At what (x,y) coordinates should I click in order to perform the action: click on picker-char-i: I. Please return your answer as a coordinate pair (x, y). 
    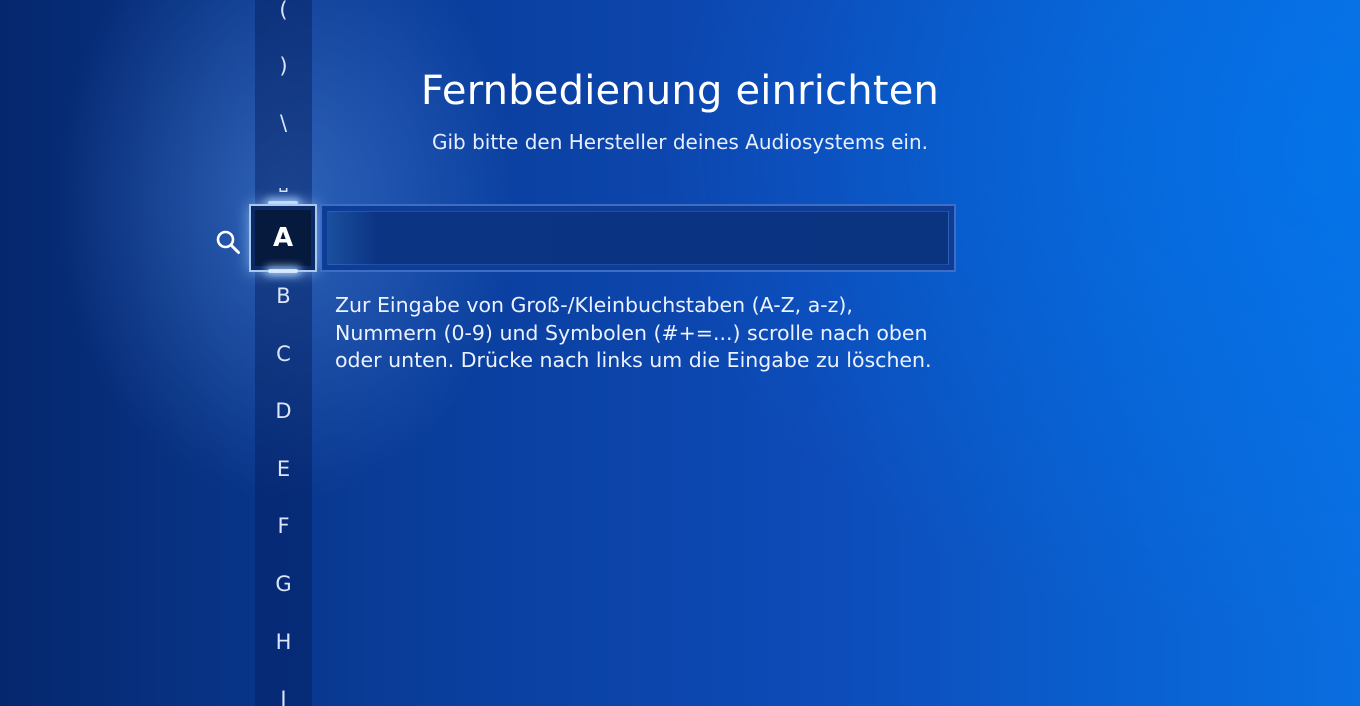
    Looking at the image, I should click on (283, 692).